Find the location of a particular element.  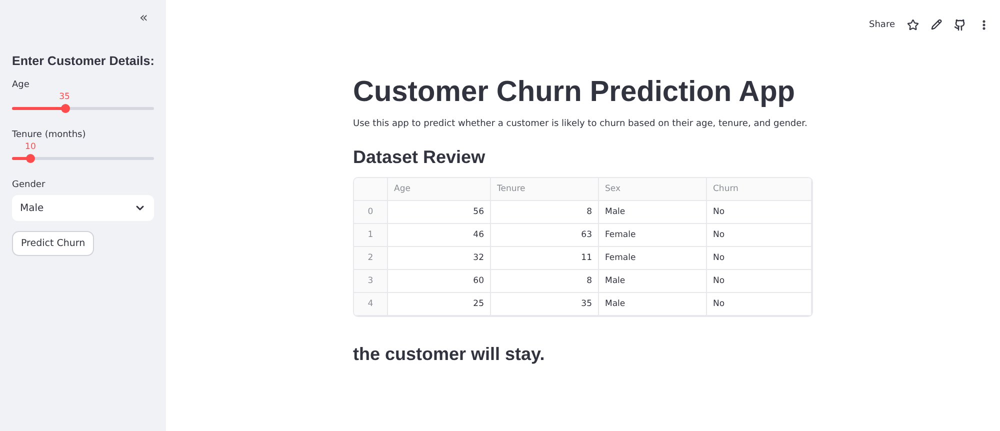

column-header: Age is located at coordinates (439, 189).